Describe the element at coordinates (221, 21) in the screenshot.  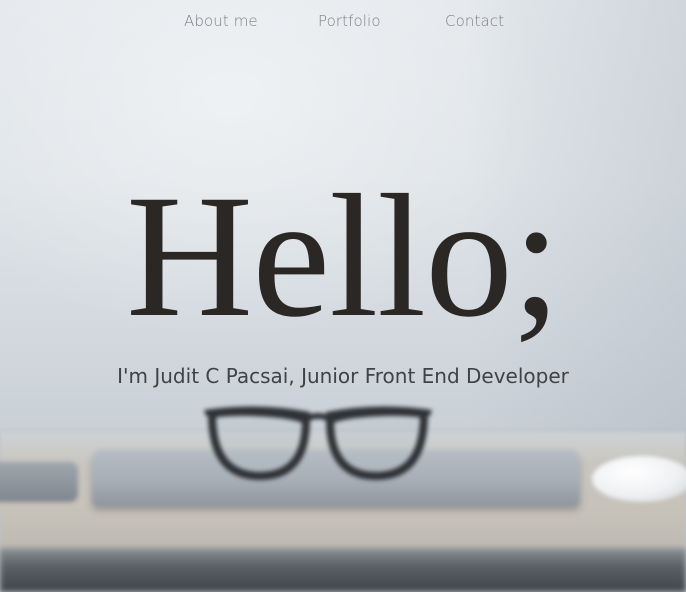
I see `nav-link-about-me: About me` at that location.